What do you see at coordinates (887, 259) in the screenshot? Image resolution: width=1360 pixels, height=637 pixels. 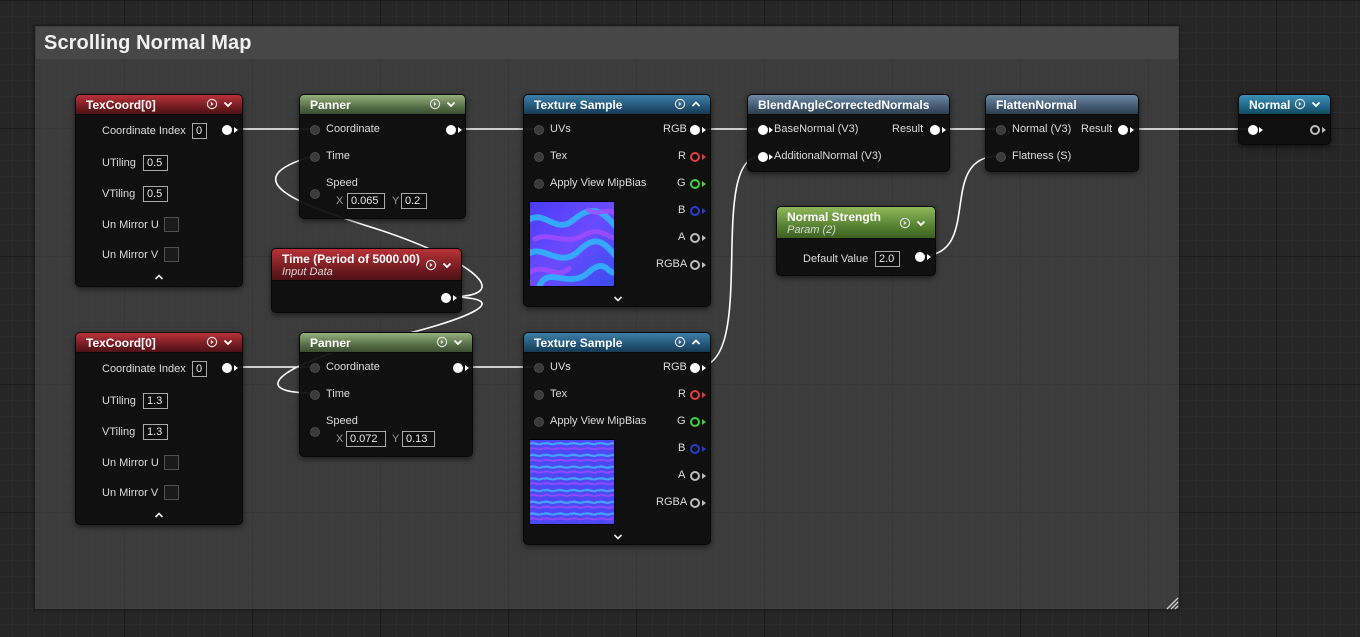 I see `default-value-input: 2.0` at bounding box center [887, 259].